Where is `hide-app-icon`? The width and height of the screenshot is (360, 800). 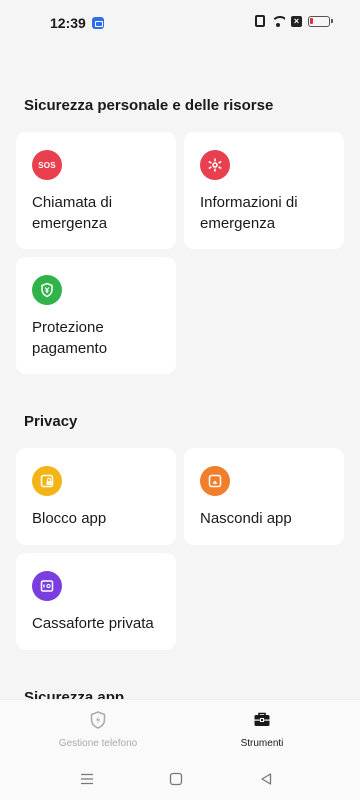
hide-app-icon is located at coordinates (215, 481).